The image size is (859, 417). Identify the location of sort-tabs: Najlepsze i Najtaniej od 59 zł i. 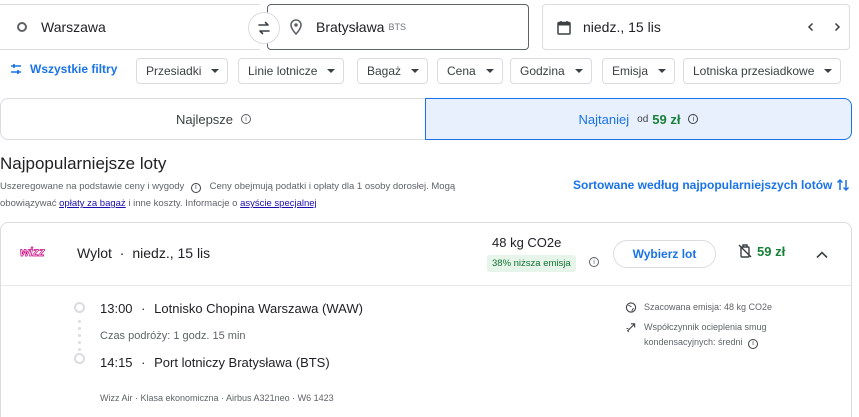
(426, 119).